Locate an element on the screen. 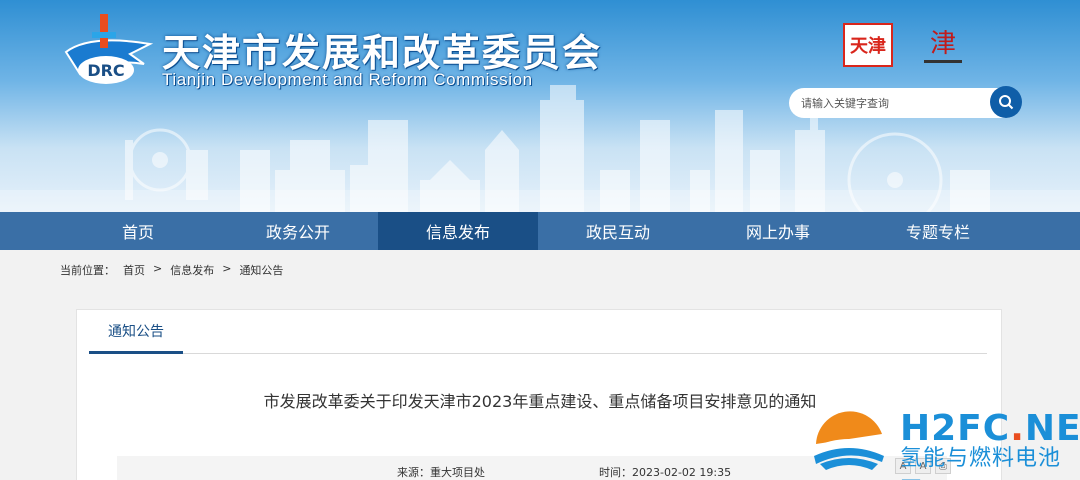 This screenshot has width=1080, height=480. search-box is located at coordinates (905, 103).